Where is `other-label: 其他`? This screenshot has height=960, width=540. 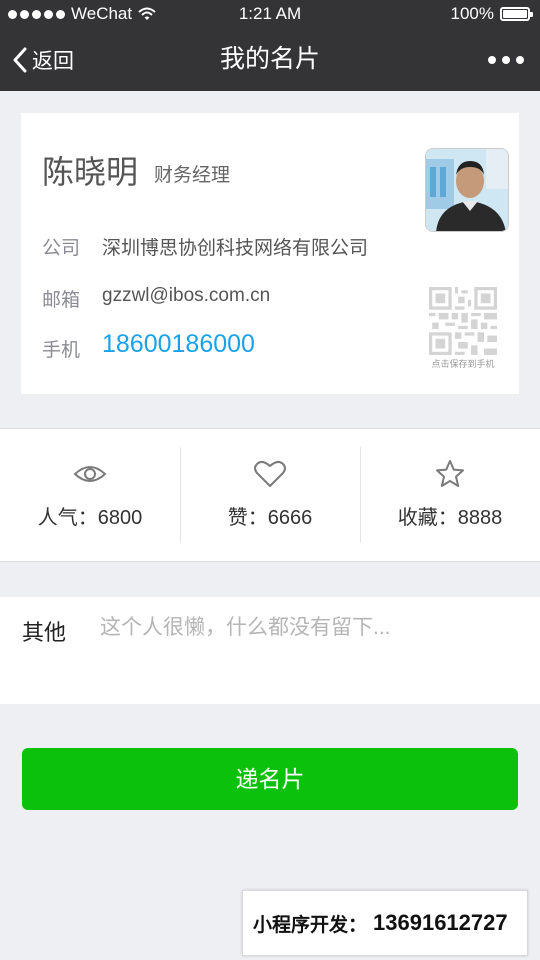
other-label: 其他 is located at coordinates (44, 632).